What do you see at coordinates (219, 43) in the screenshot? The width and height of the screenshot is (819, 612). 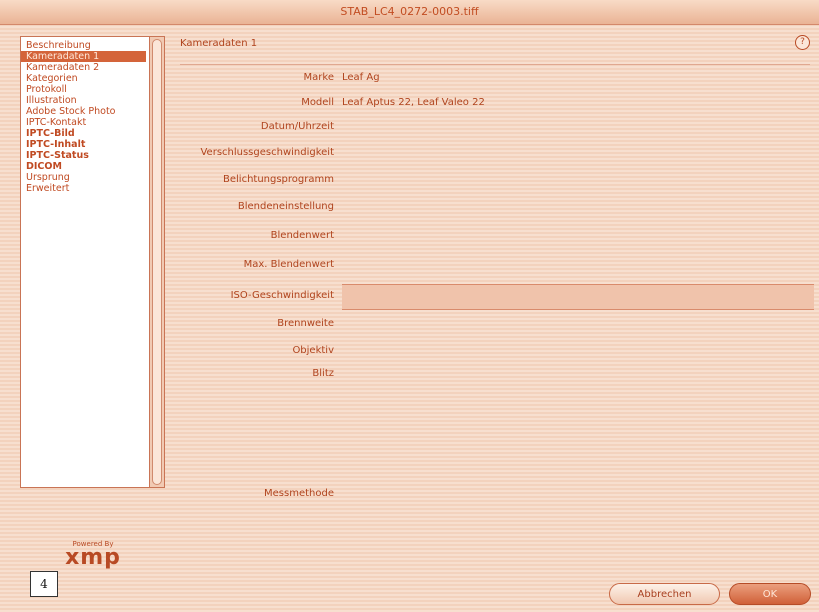 I see `section-title: Kameradaten 1` at bounding box center [219, 43].